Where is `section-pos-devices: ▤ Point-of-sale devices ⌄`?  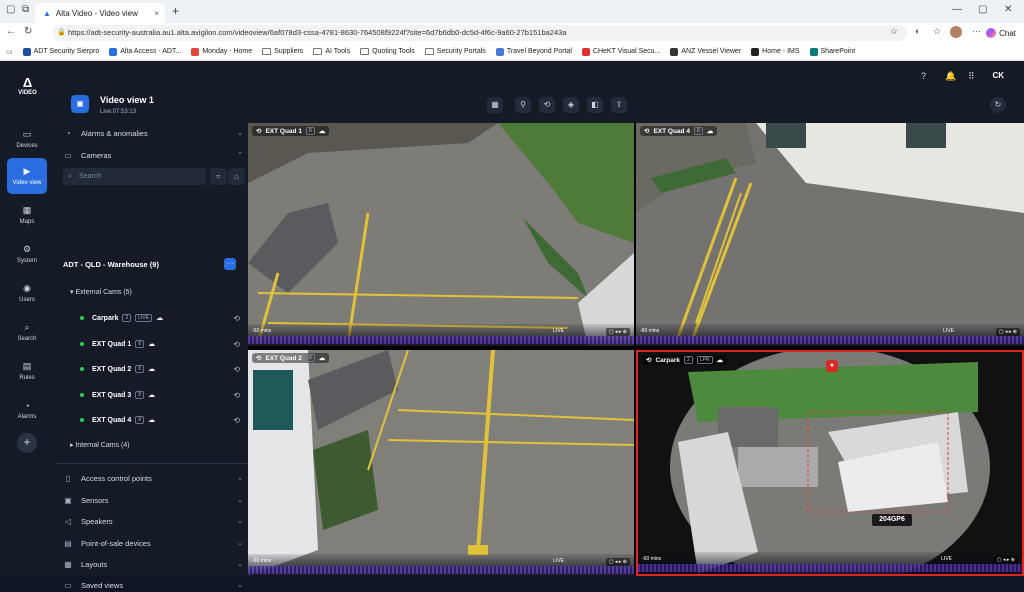
section-pos-devices: ▤ Point-of-sale devices ⌄ is located at coordinates (153, 543).